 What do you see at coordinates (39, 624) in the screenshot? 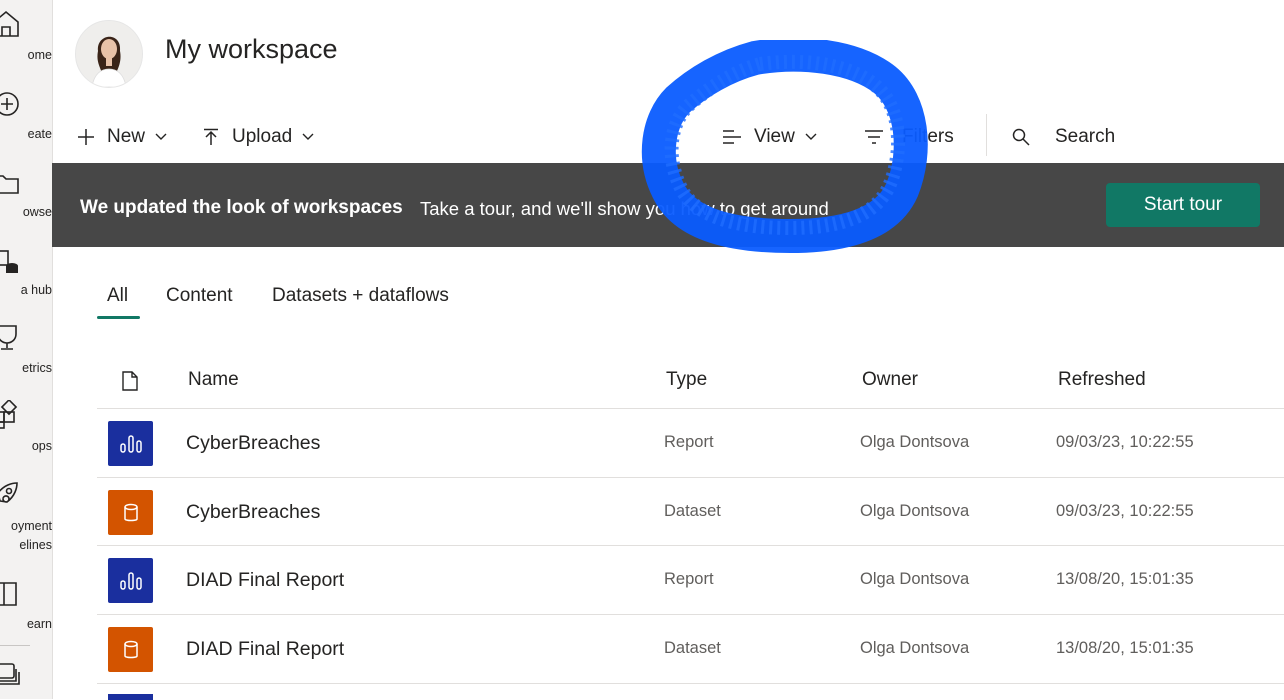
I see `nav-label-learn: earn` at bounding box center [39, 624].